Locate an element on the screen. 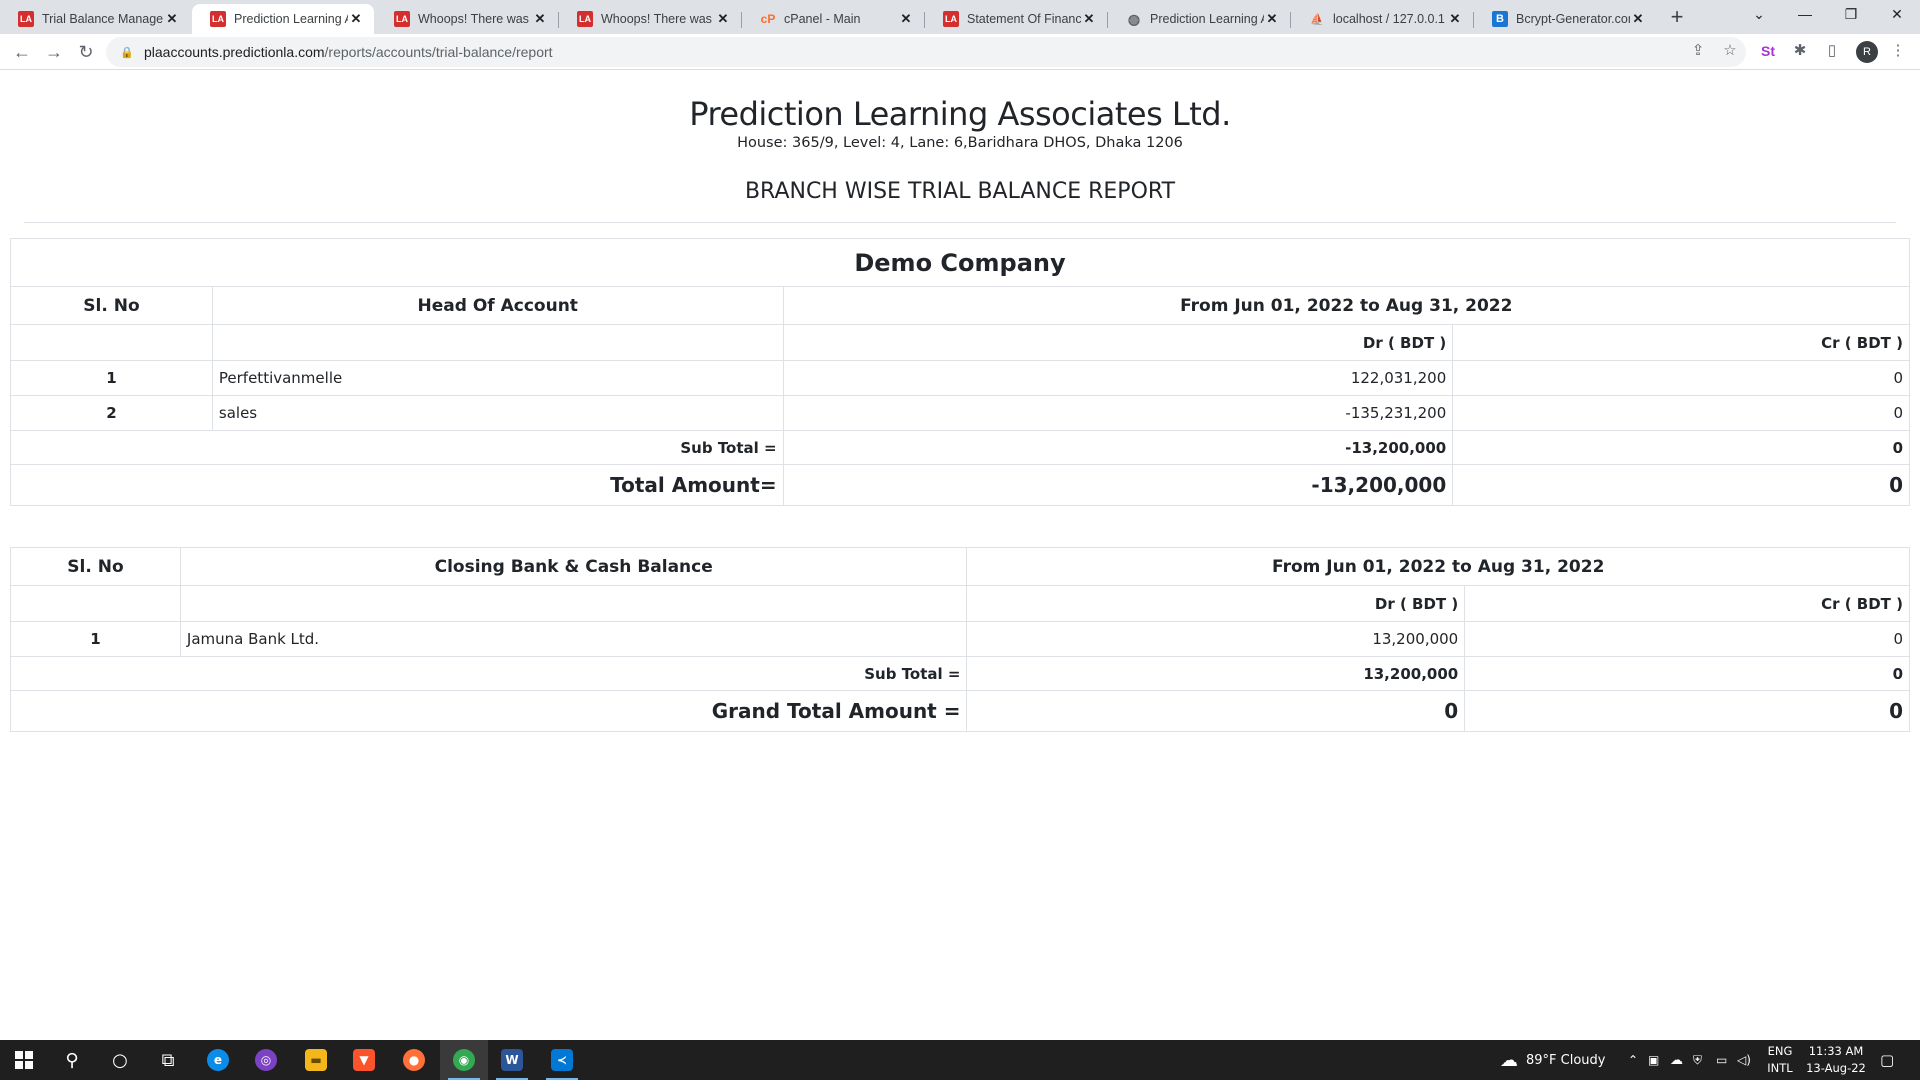 This screenshot has height=1080, width=1920. chrome-icon: ◉ is located at coordinates (464, 1060).